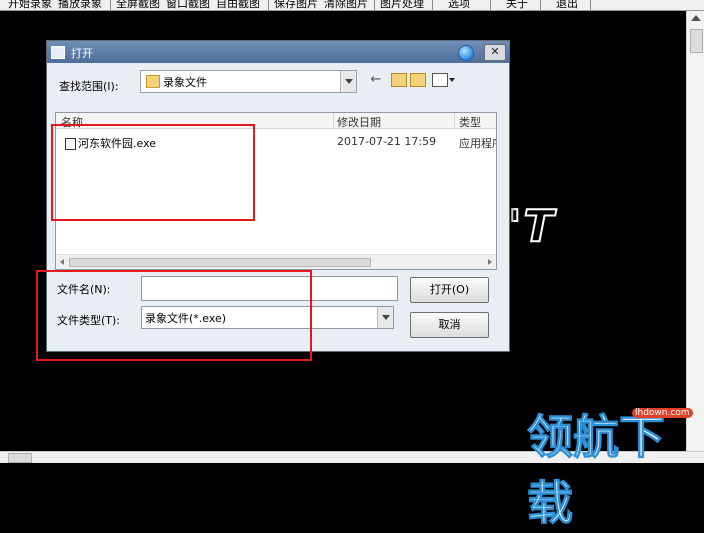 The width and height of the screenshot is (704, 533). What do you see at coordinates (695, 231) in the screenshot?
I see `vertical-scrollbar` at bounding box center [695, 231].